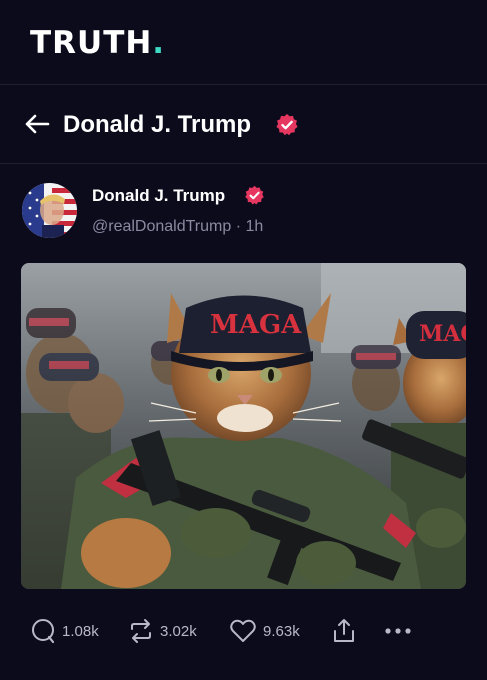  What do you see at coordinates (158, 196) in the screenshot?
I see `author-name: Donald J. Trump` at bounding box center [158, 196].